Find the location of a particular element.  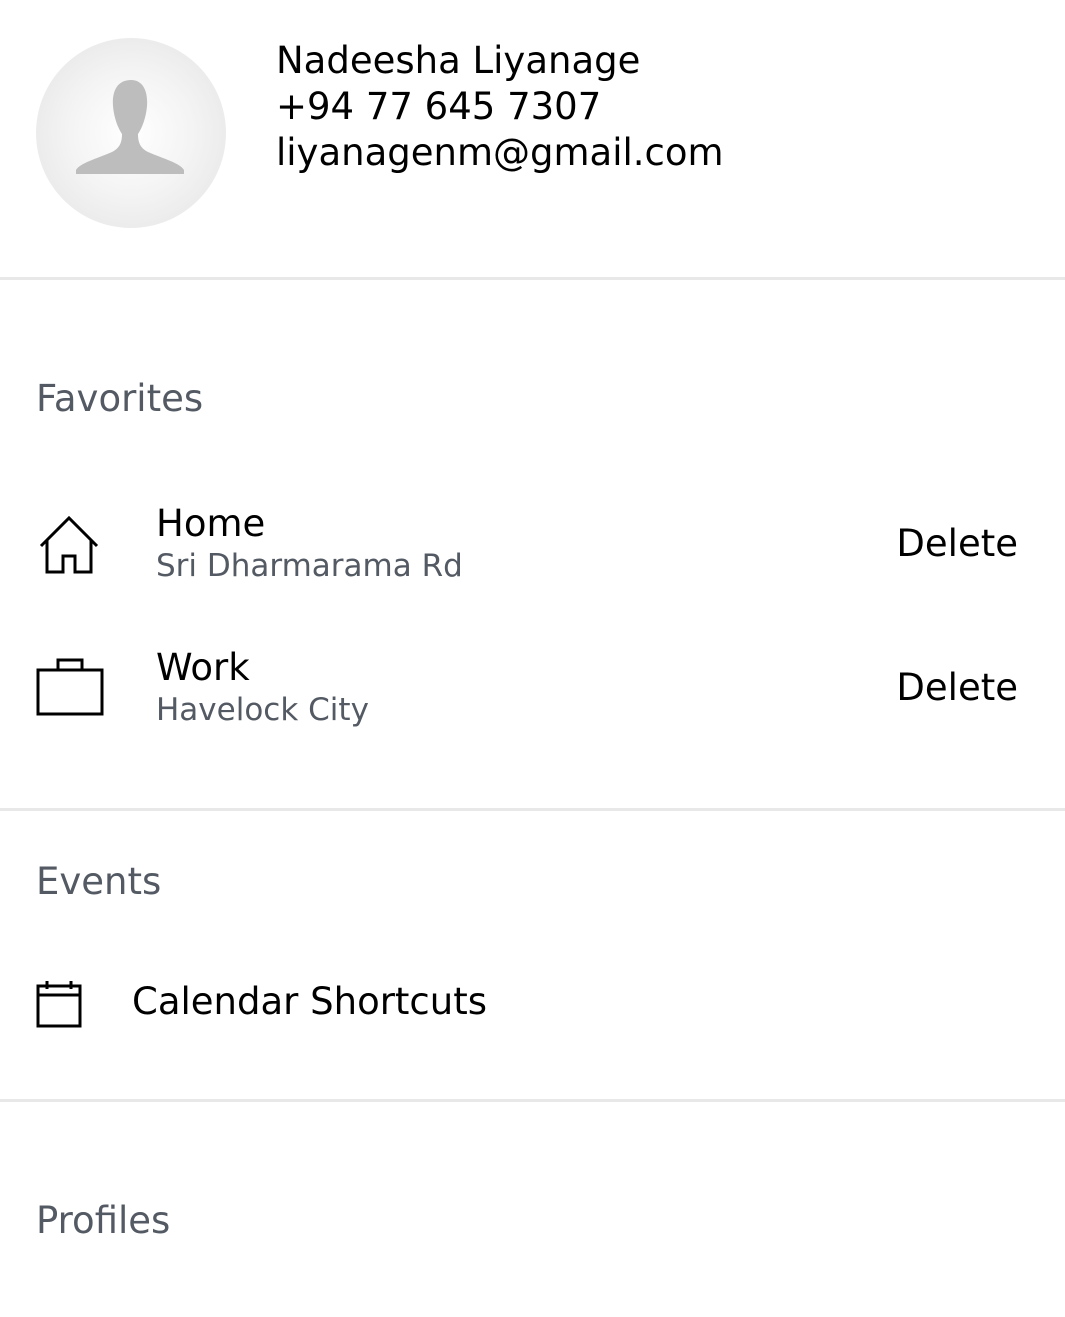

favorite-address: Havelock City is located at coordinates (262, 710).